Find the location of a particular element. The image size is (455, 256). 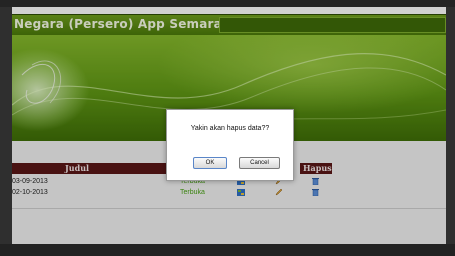

ok-button: OK is located at coordinates (210, 163).